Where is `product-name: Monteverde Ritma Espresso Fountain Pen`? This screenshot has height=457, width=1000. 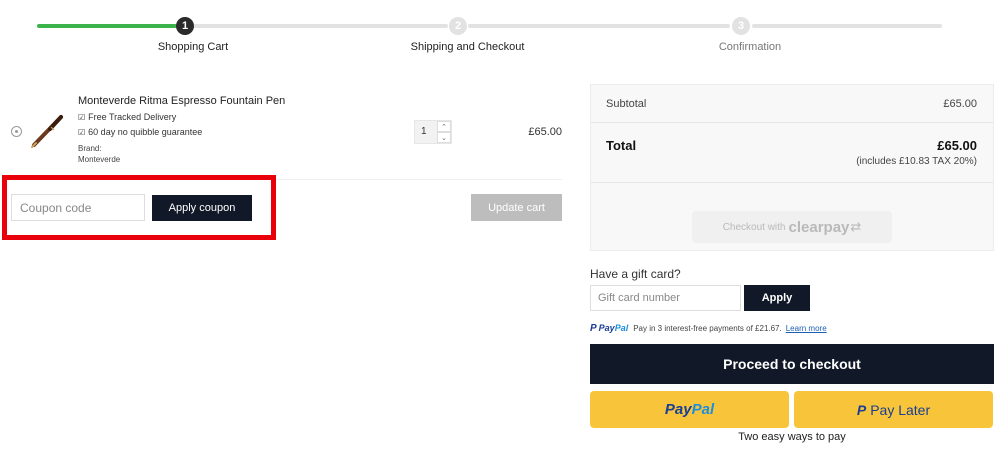
product-name: Monteverde Ritma Espresso Fountain Pen is located at coordinates (181, 101).